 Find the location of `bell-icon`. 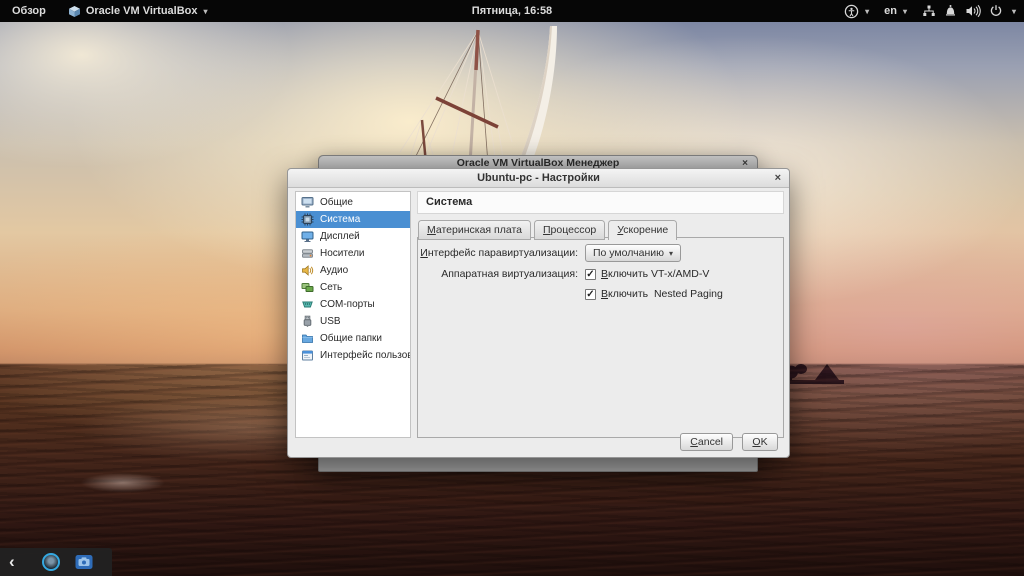

bell-icon is located at coordinates (950, 10).